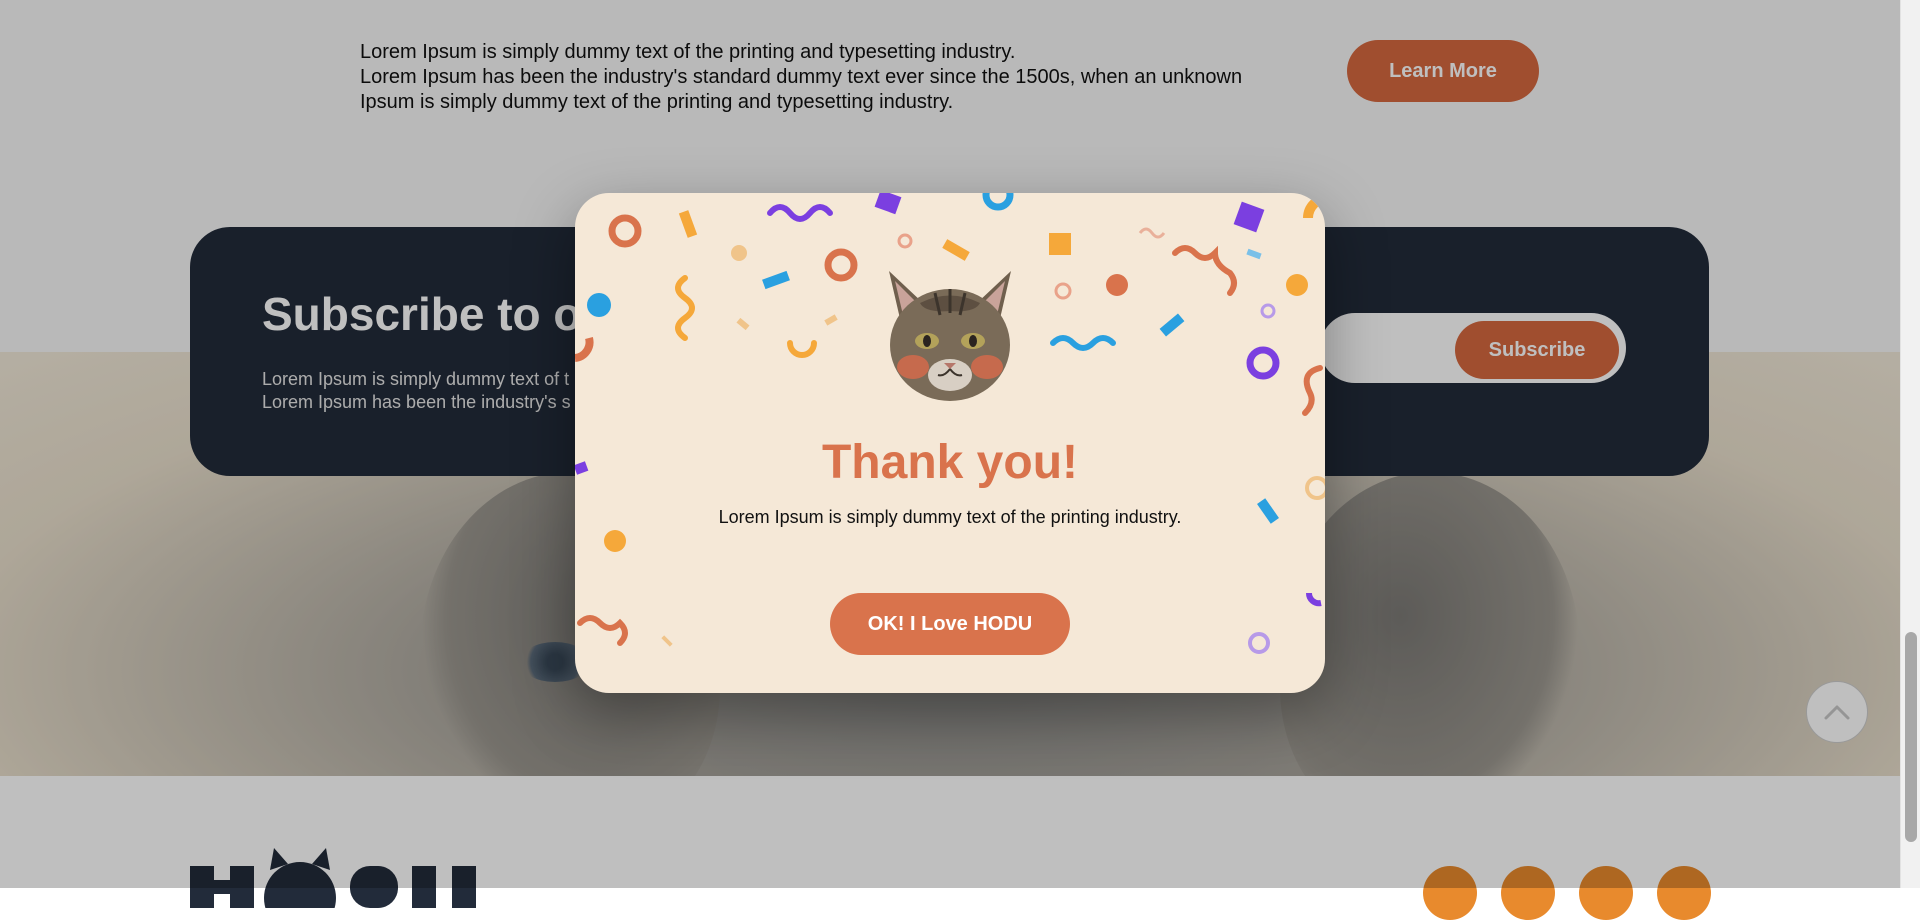  Describe the element at coordinates (950, 624) in the screenshot. I see `ok-button: OK! I Love HODU` at that location.